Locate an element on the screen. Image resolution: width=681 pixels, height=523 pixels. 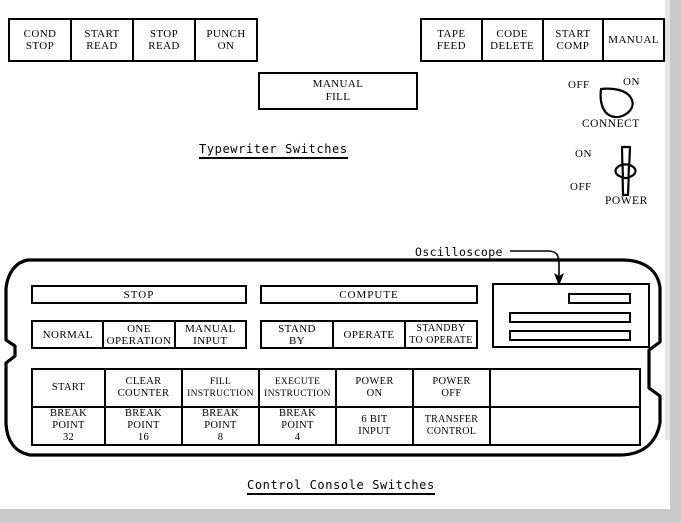
button-tape-feed-line1: TAPE is located at coordinates (451, 34).